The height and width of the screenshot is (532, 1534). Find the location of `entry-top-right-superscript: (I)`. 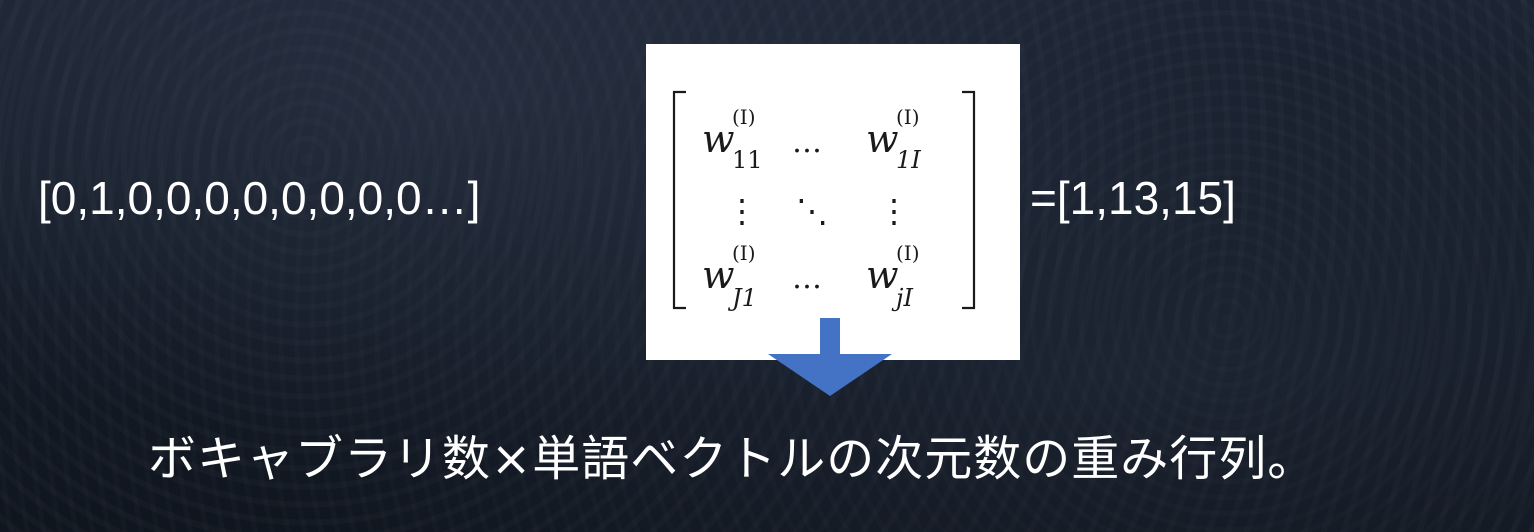

entry-top-right-superscript: (I) is located at coordinates (908, 117).